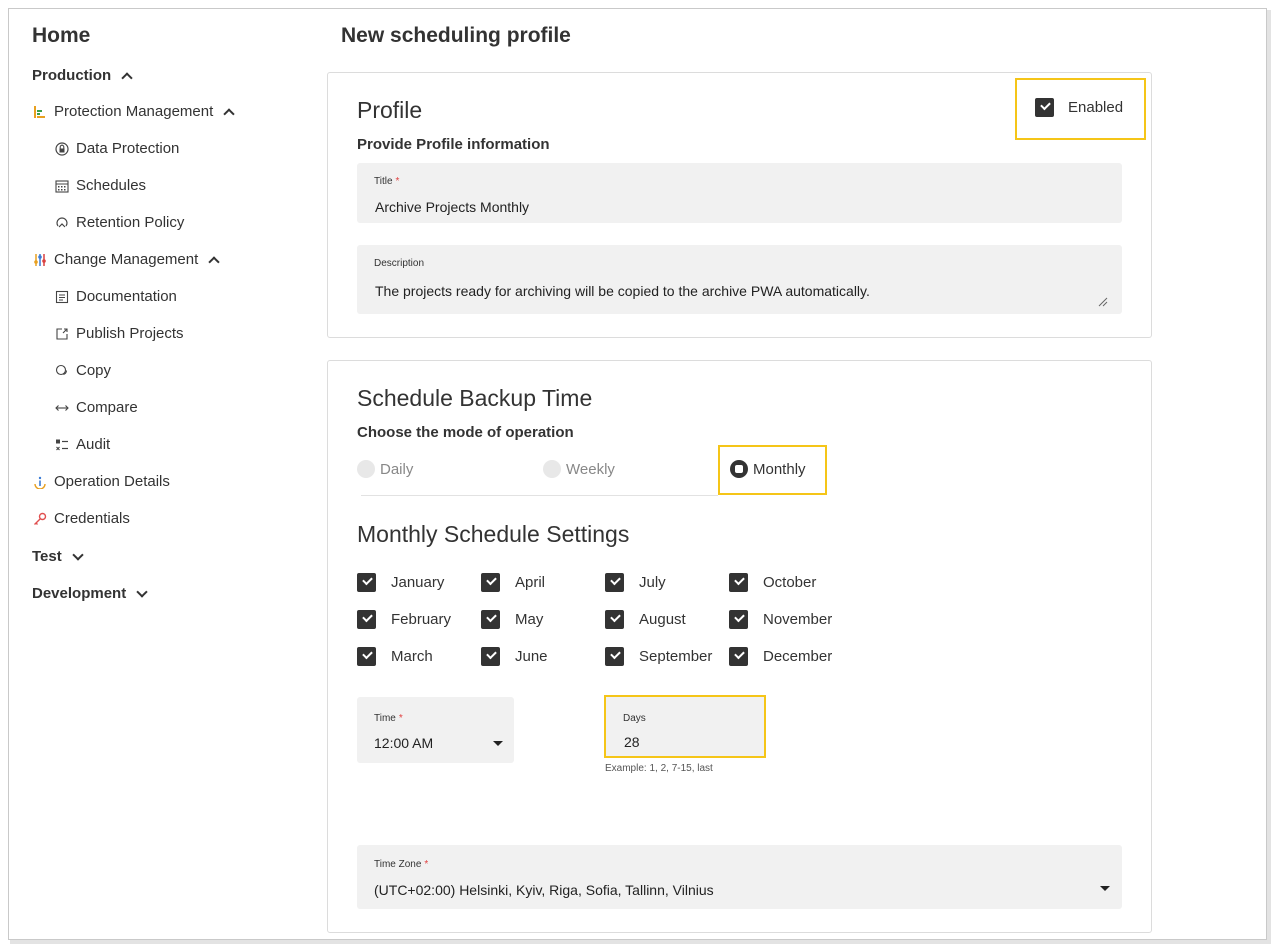  Describe the element at coordinates (397, 469) in the screenshot. I see `radio-daily-label: Daily` at that location.